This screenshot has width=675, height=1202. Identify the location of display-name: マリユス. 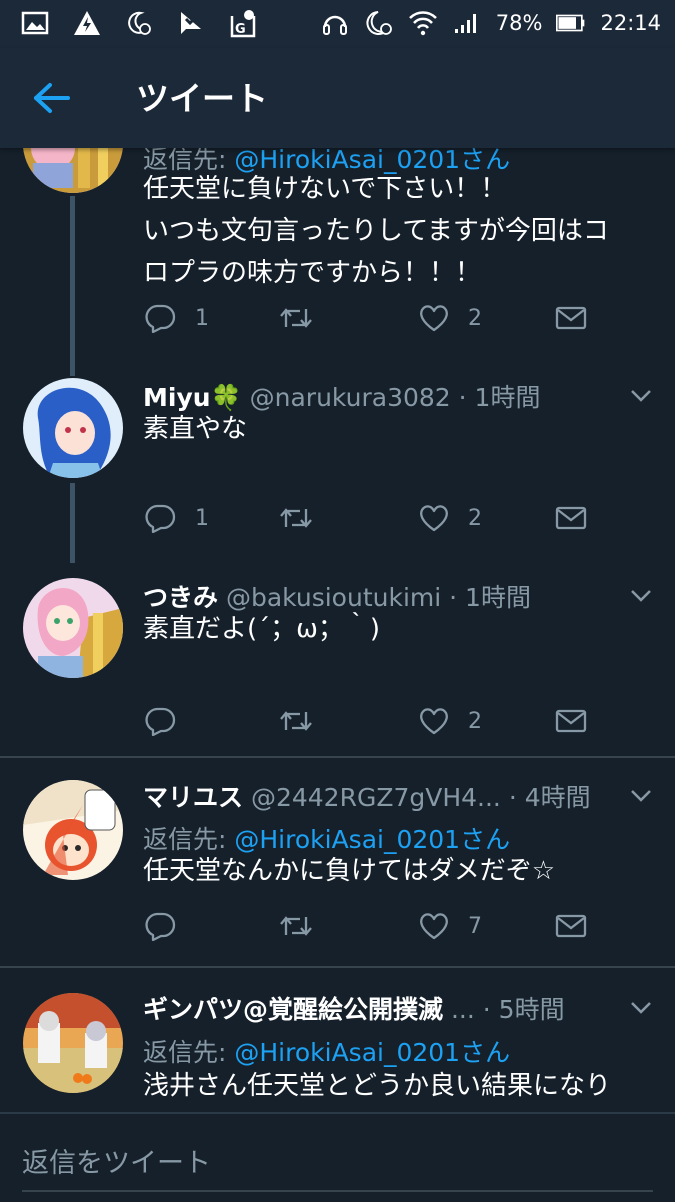
(193, 797).